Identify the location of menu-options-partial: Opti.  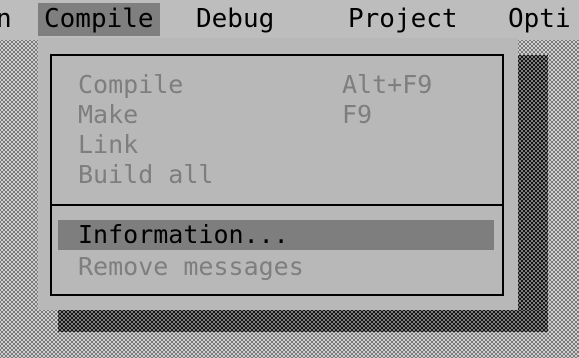
(539, 19).